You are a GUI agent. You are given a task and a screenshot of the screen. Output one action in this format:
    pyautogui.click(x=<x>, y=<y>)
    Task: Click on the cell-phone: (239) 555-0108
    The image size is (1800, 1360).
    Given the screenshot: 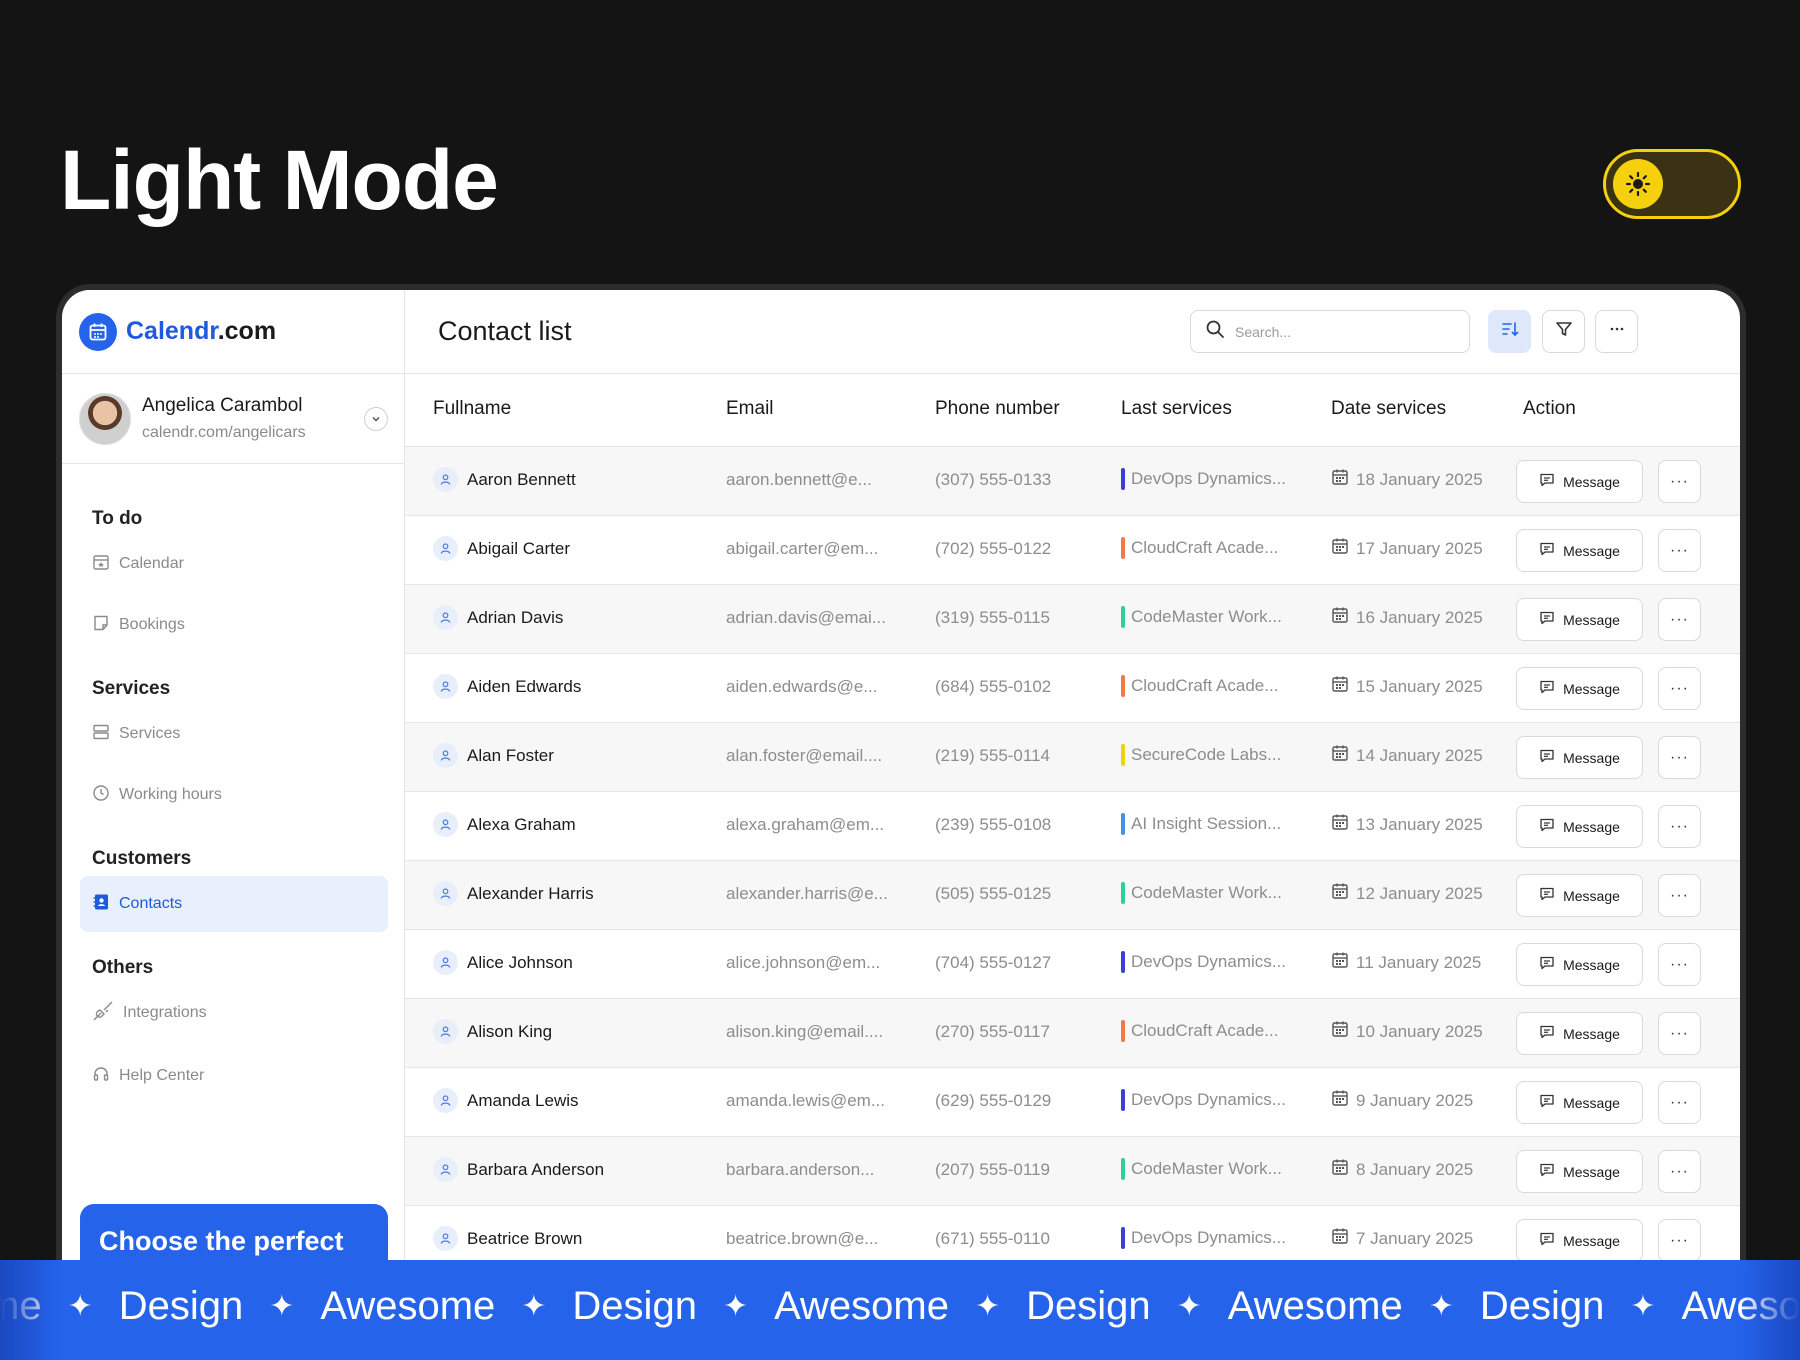 What is the action you would take?
    pyautogui.click(x=993, y=824)
    